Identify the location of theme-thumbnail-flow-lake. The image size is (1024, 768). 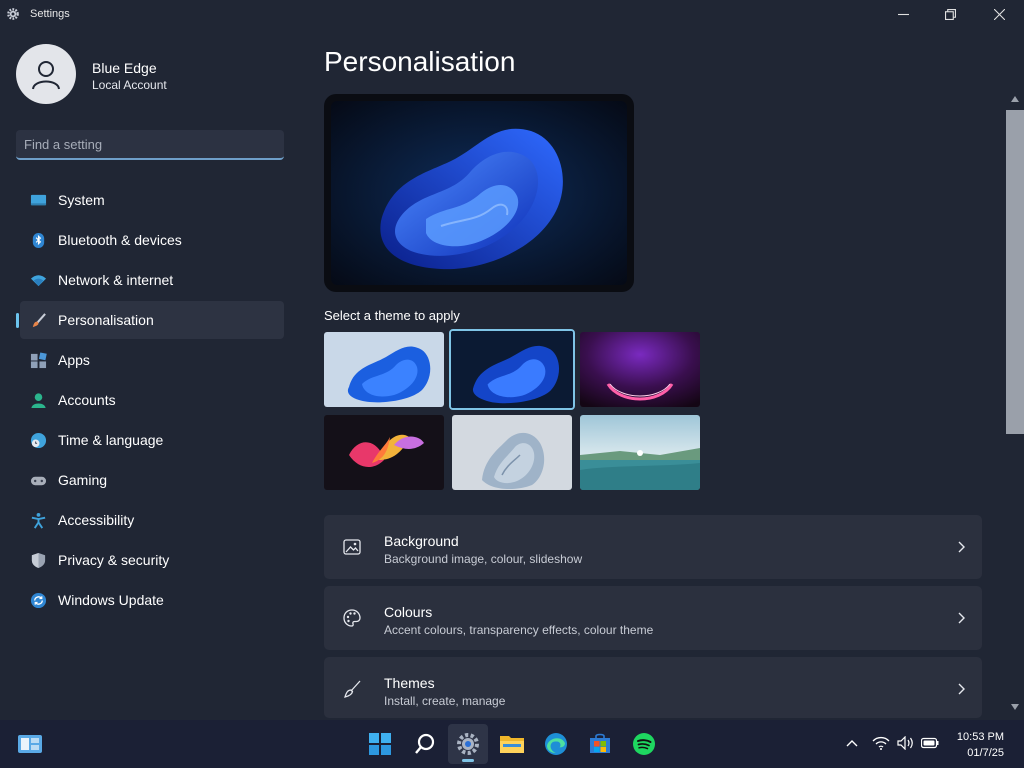
(640, 452).